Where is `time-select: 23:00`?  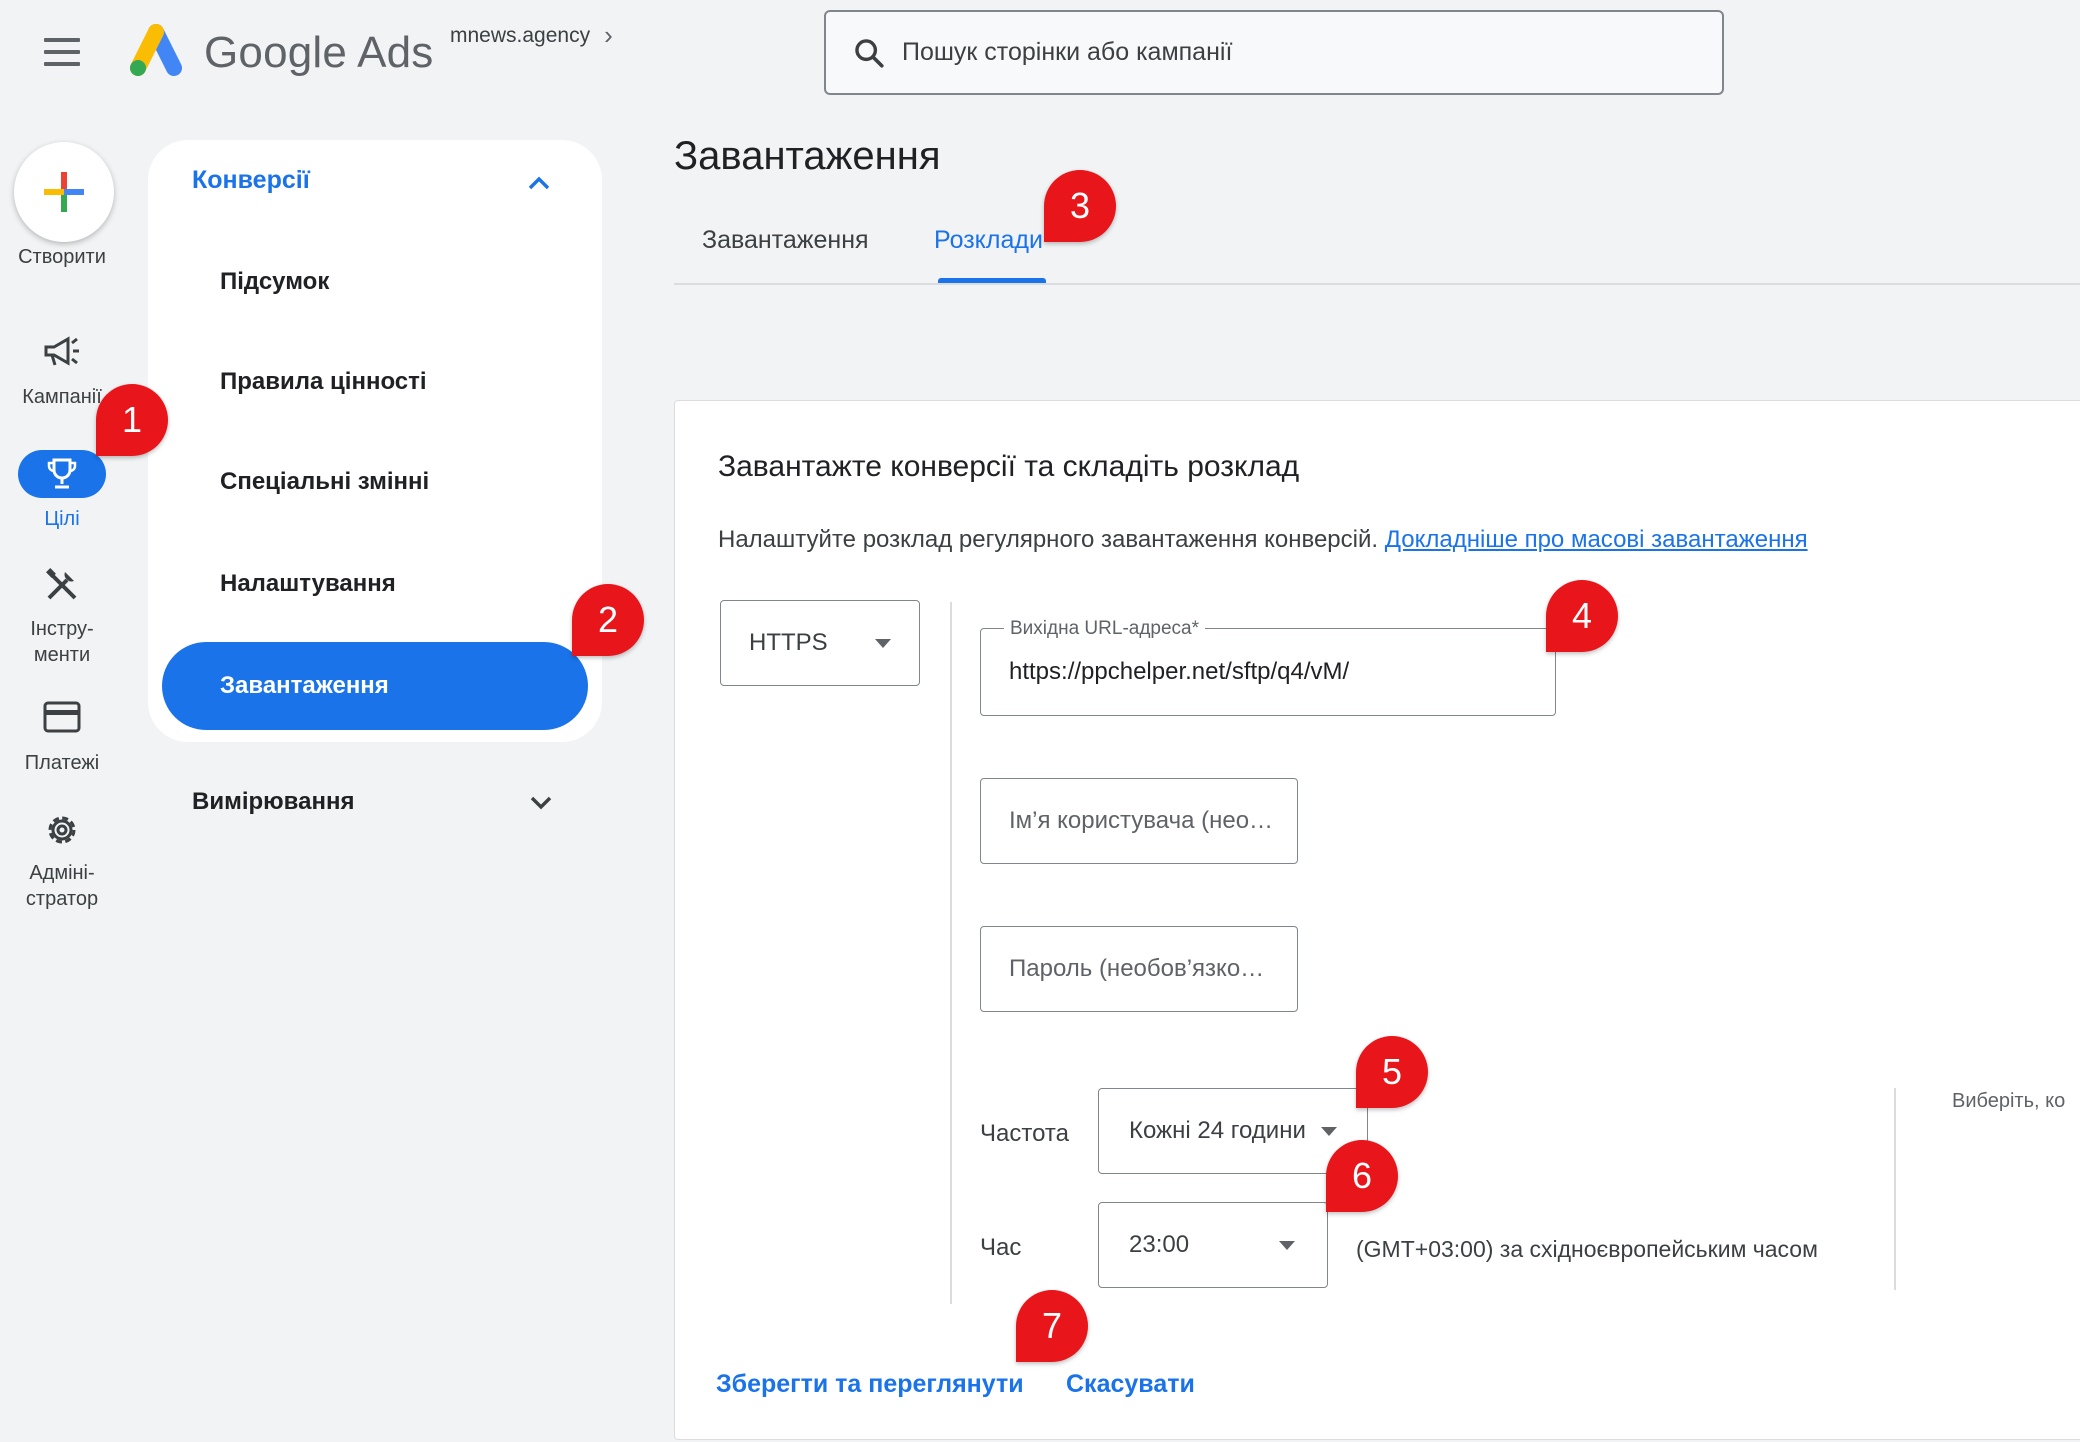 time-select: 23:00 is located at coordinates (1213, 1245).